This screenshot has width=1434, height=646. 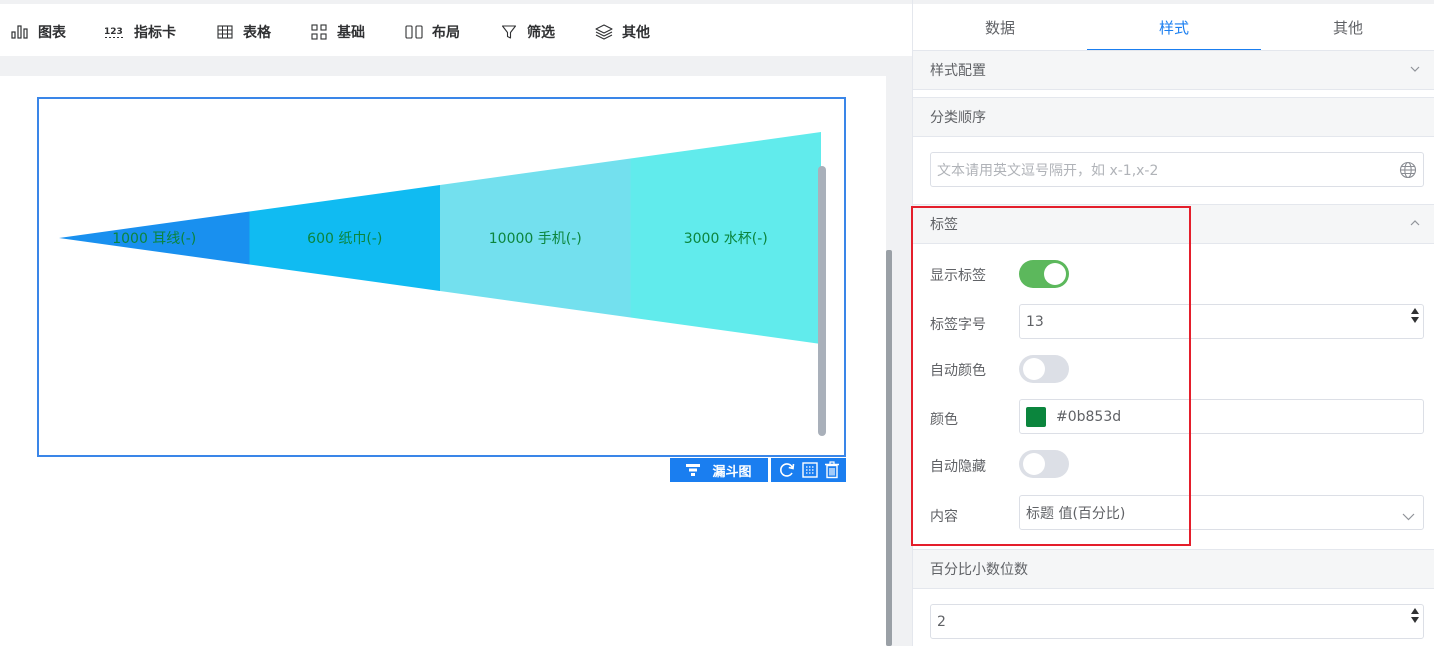 I want to click on toolbar-item-filter: 筛选, so click(x=527, y=32).